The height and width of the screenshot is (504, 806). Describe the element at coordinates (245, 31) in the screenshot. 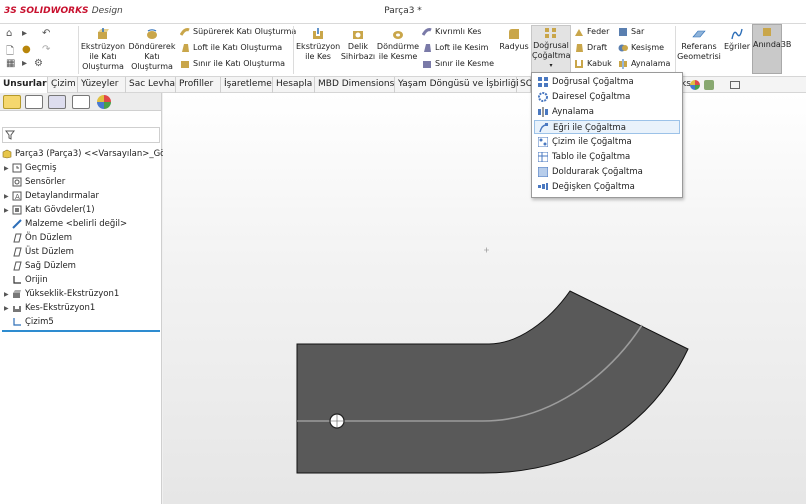

I see `swept-boss-label: Süpürerek Katı Oluşturma` at that location.